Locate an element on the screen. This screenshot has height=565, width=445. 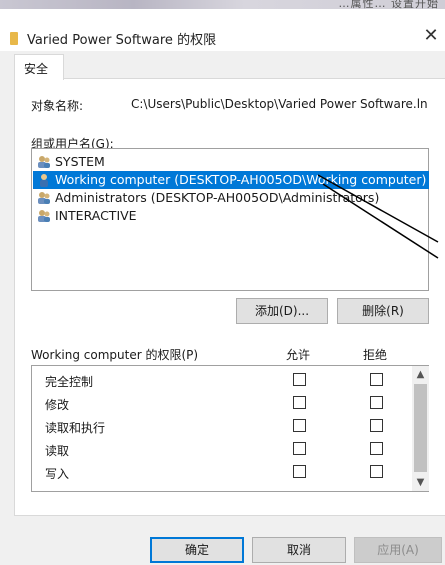
permission-name-read-execute: 读取和执行 is located at coordinates (75, 428).